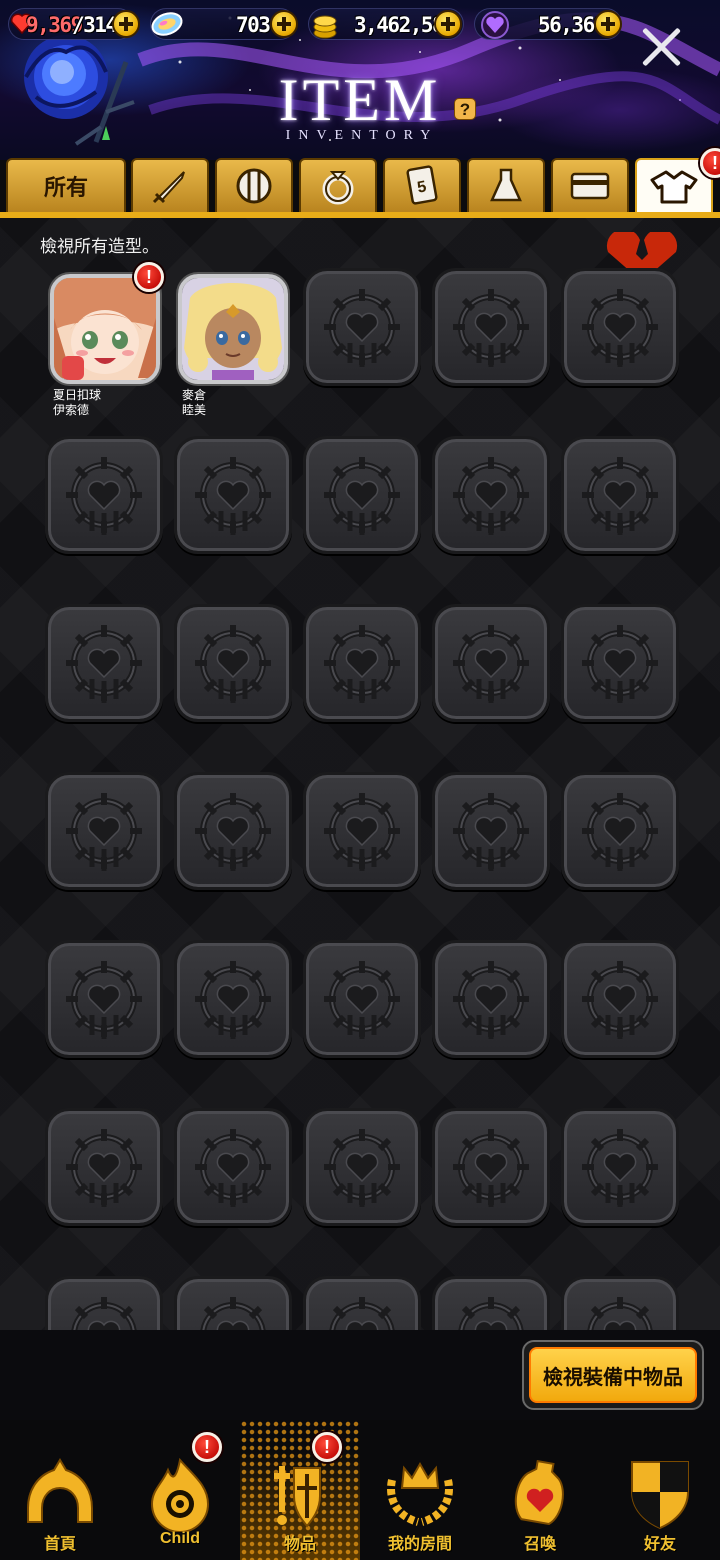  Describe the element at coordinates (180, 1538) in the screenshot. I see `nav-child-label: Child` at that location.